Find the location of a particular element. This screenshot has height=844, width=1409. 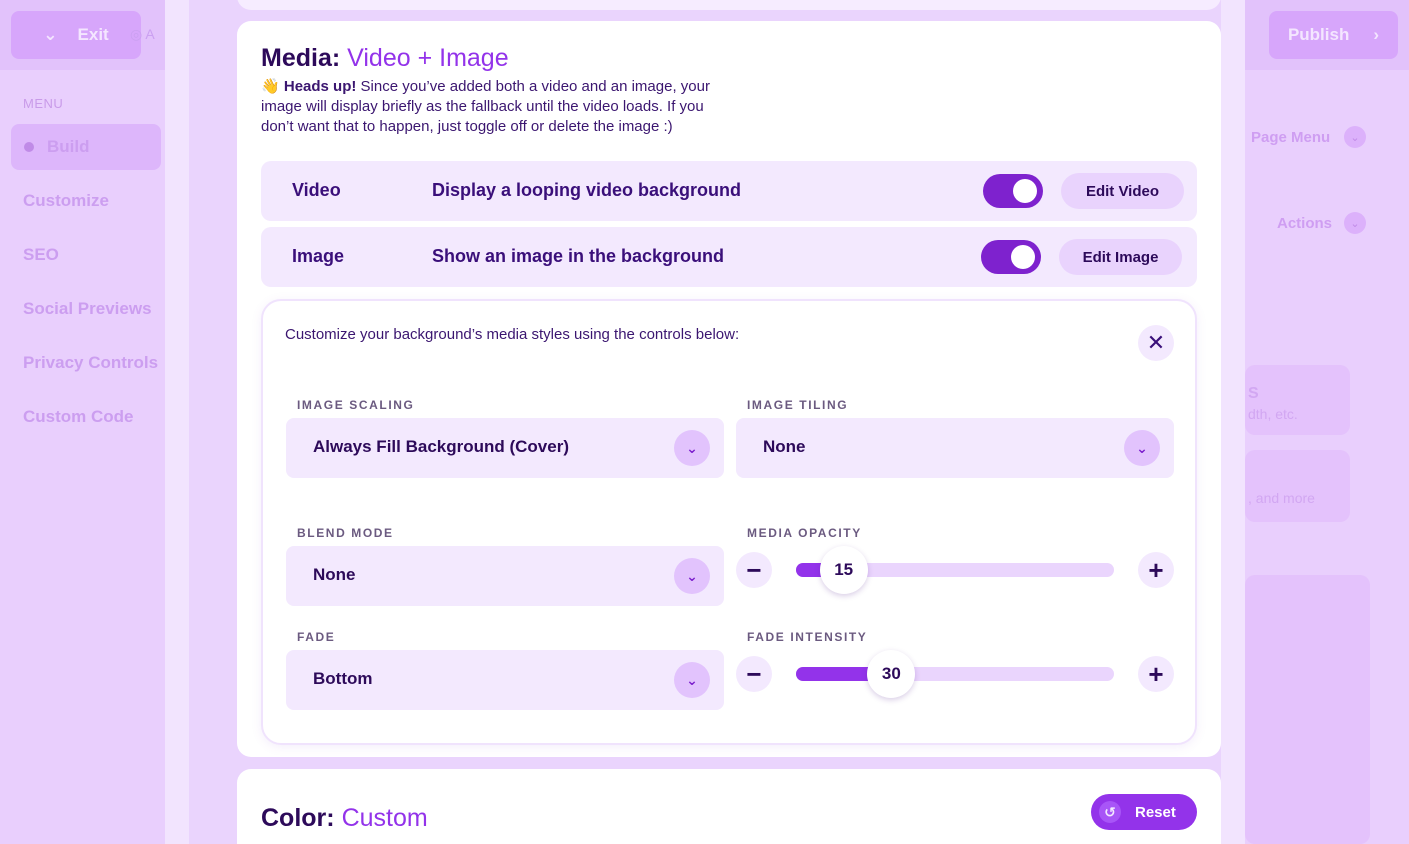

blend-mode-label: BLEND MODE is located at coordinates (345, 533).